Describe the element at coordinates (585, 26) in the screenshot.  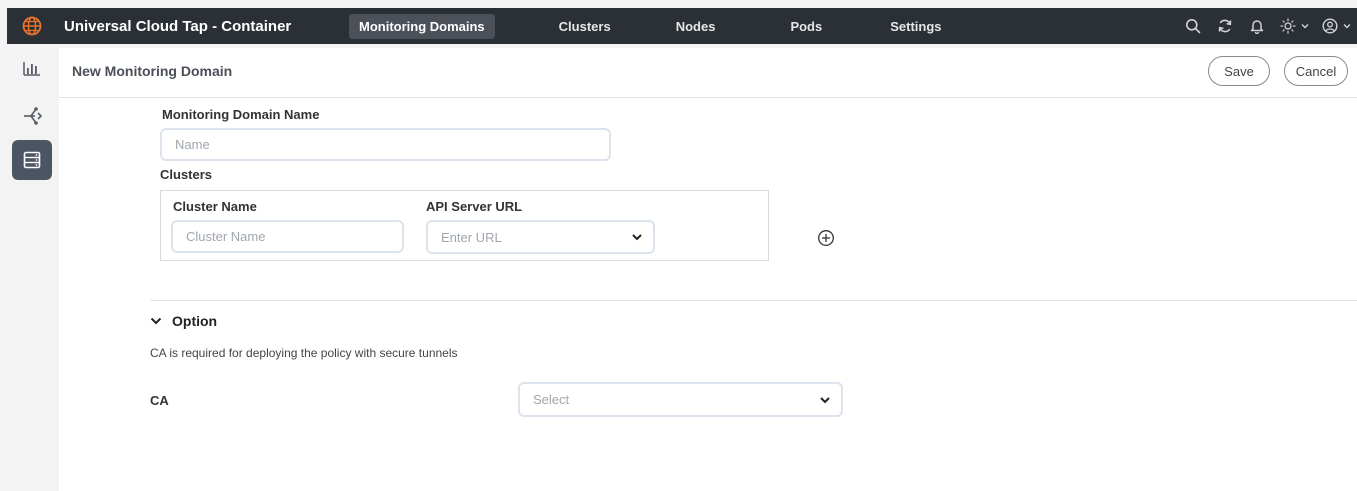
I see `nav-clusters: Clusters` at that location.